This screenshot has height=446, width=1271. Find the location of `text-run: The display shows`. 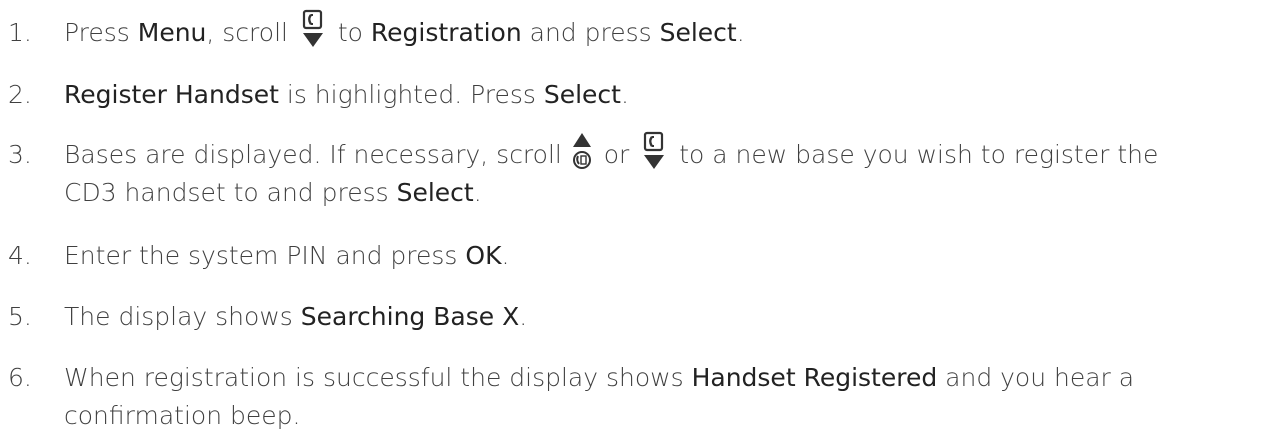

text-run: The display shows is located at coordinates (182, 316).